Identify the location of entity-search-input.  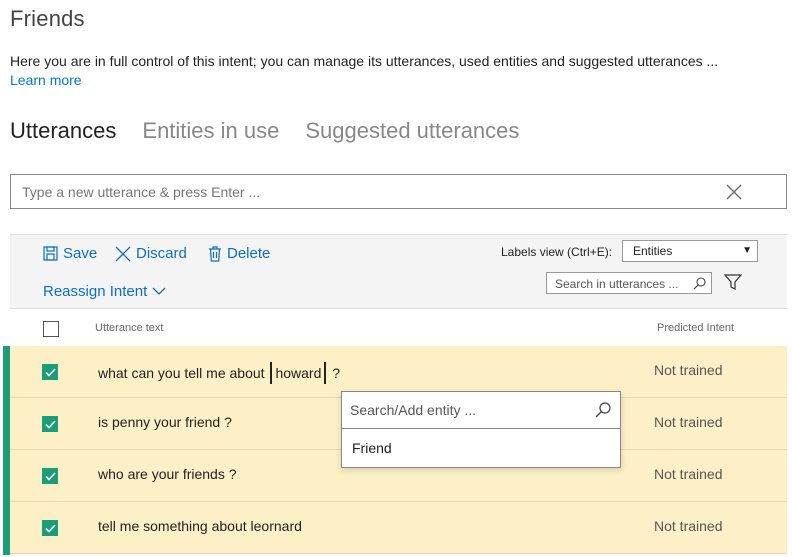
(481, 410).